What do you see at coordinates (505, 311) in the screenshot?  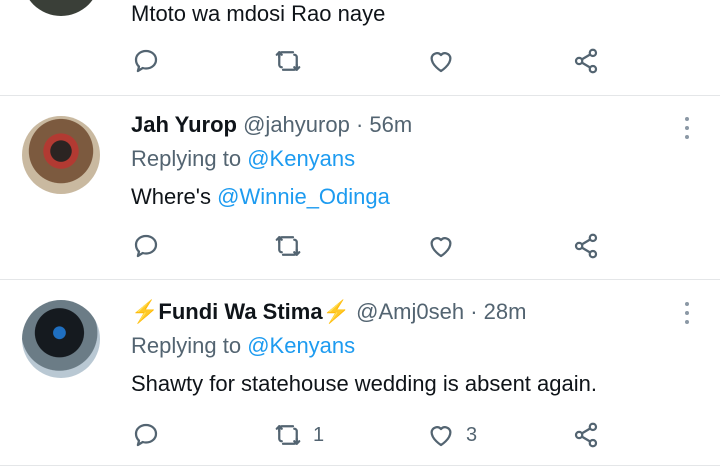 I see `timestamp: 28m` at bounding box center [505, 311].